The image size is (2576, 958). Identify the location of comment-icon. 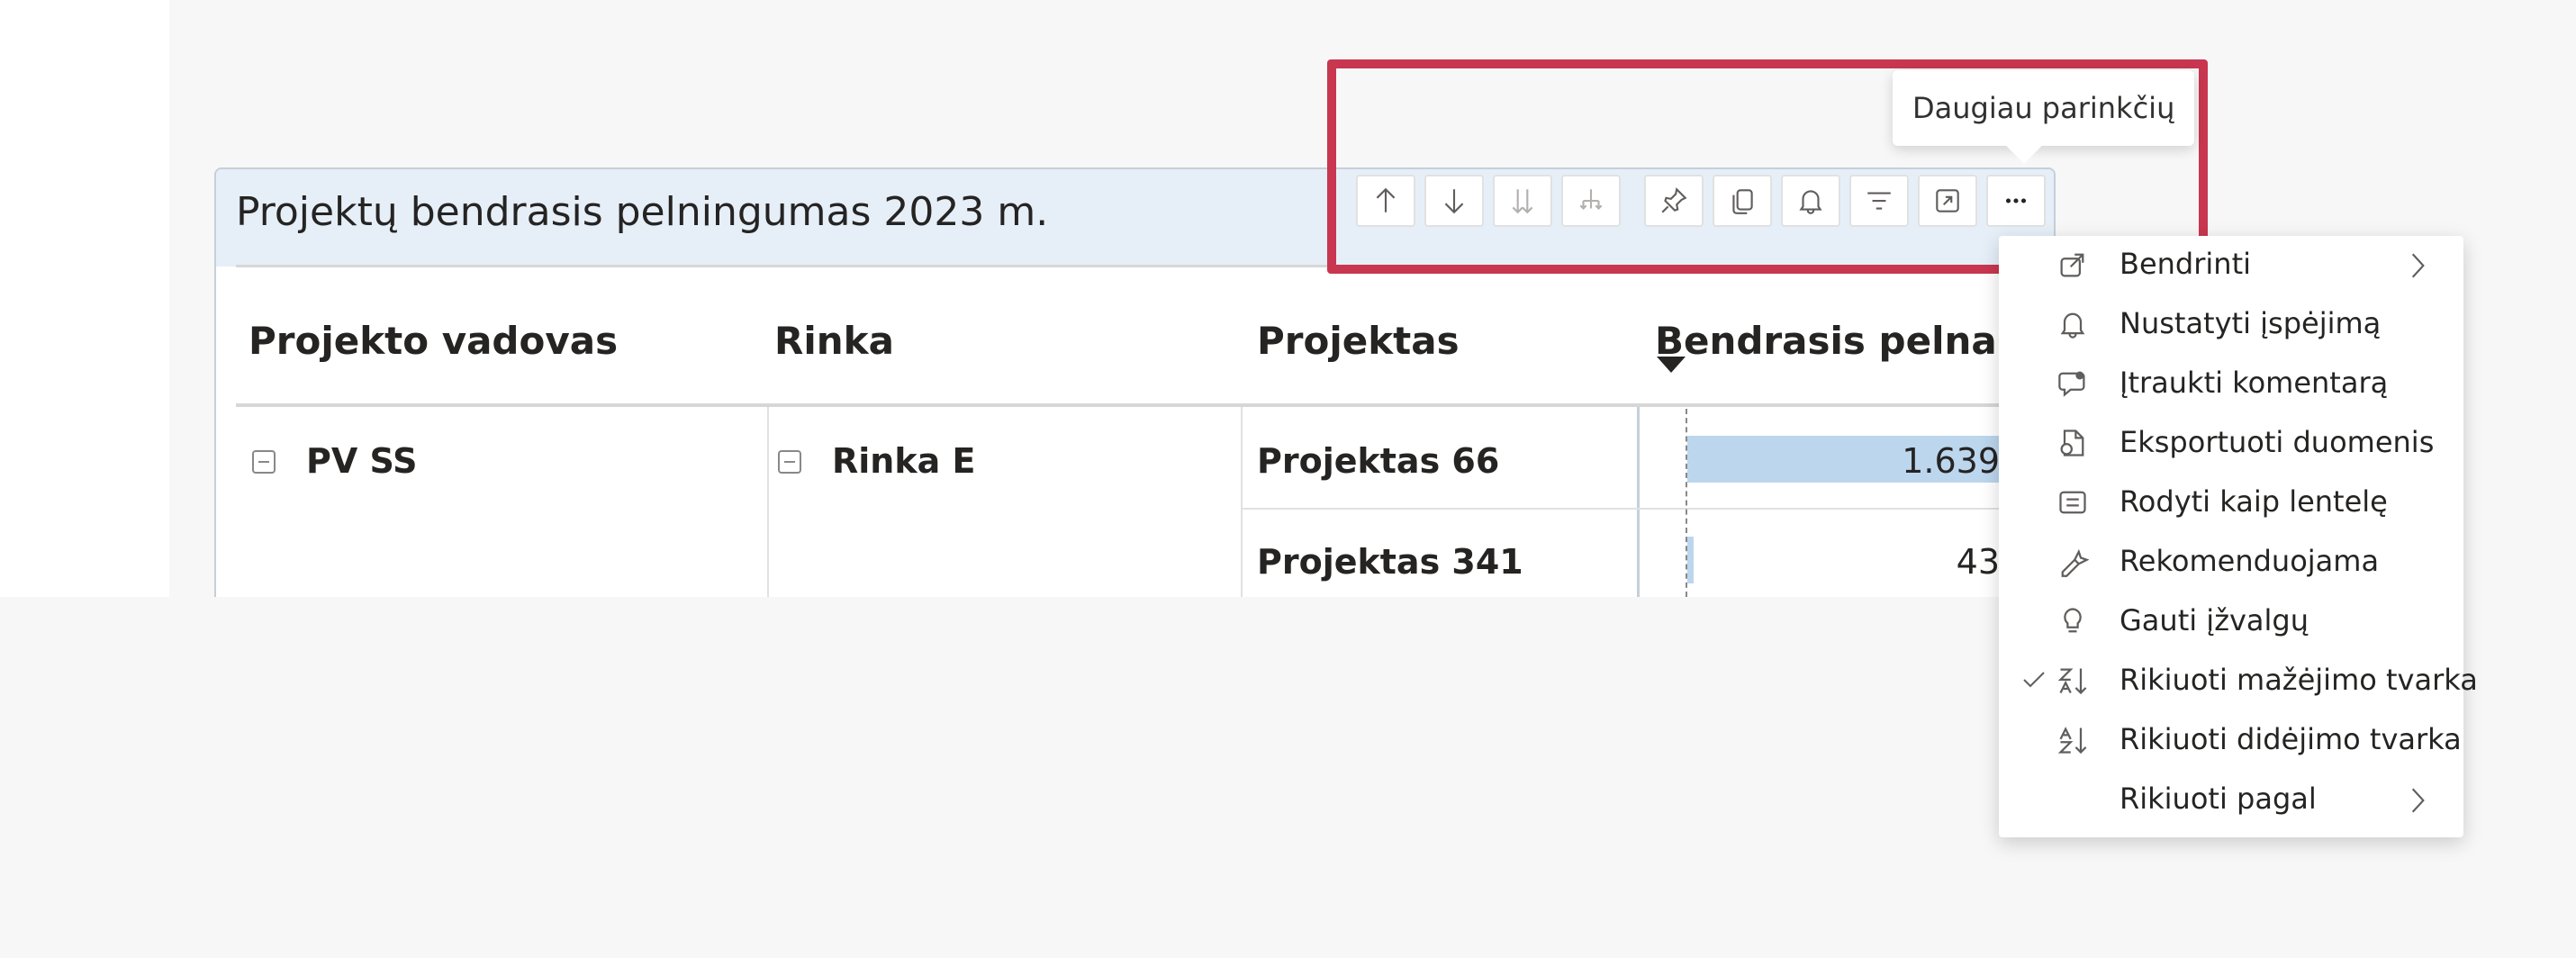
(2072, 383).